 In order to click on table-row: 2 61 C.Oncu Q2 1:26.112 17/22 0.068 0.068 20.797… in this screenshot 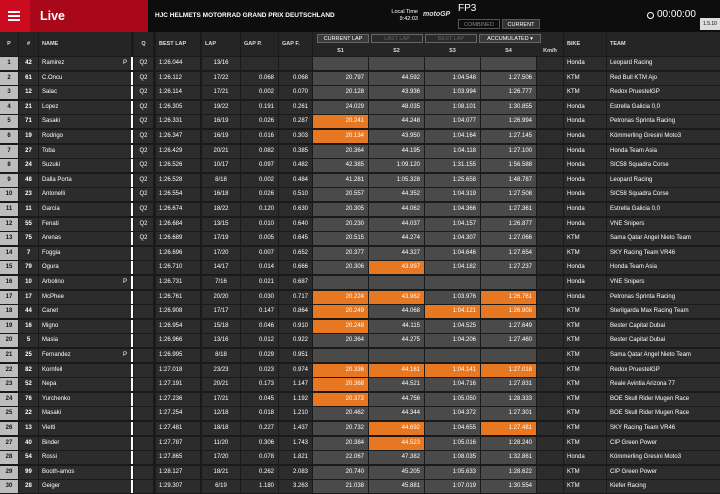, I will do `click(360, 78)`.